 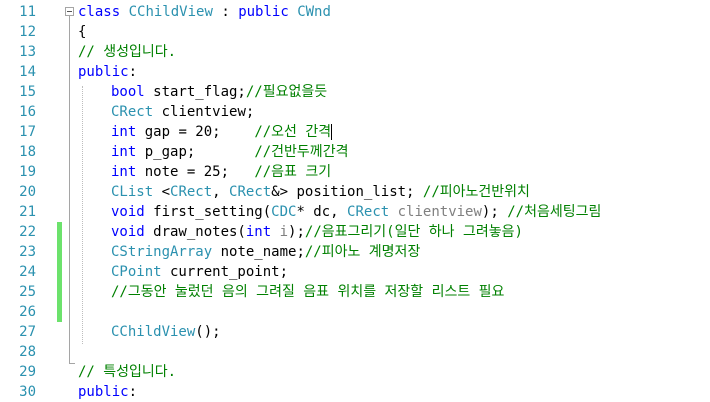 I want to click on code-token: &> position_list;, so click(x=347, y=192).